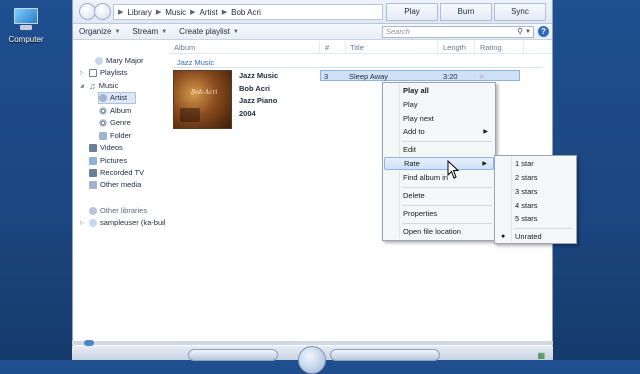  I want to click on album-art-title: Bob Acri, so click(204, 92).